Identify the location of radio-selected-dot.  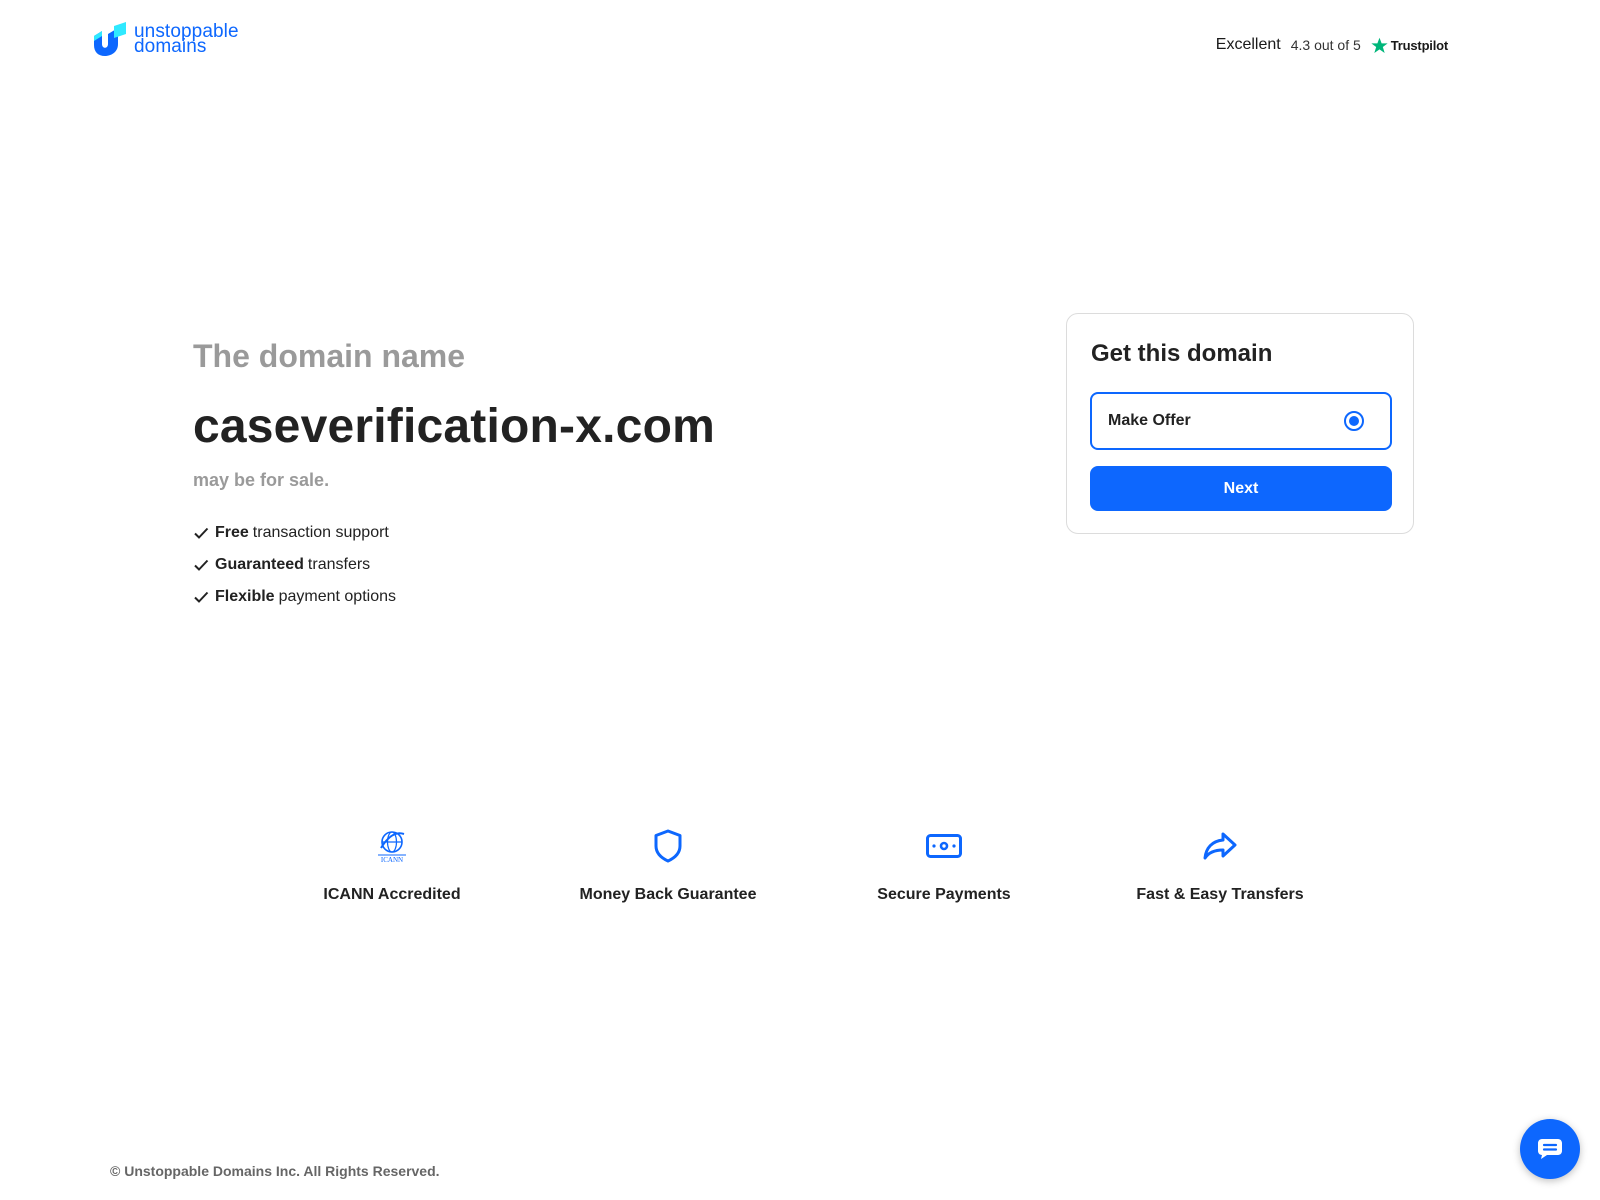
(1354, 421).